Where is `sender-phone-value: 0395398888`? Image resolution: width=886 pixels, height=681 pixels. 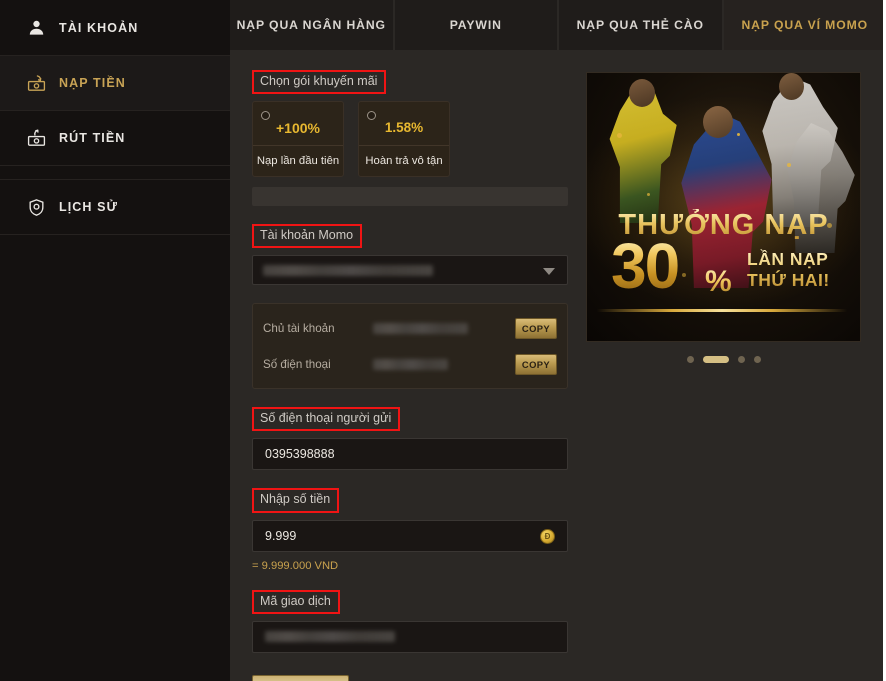 sender-phone-value: 0395398888 is located at coordinates (300, 454).